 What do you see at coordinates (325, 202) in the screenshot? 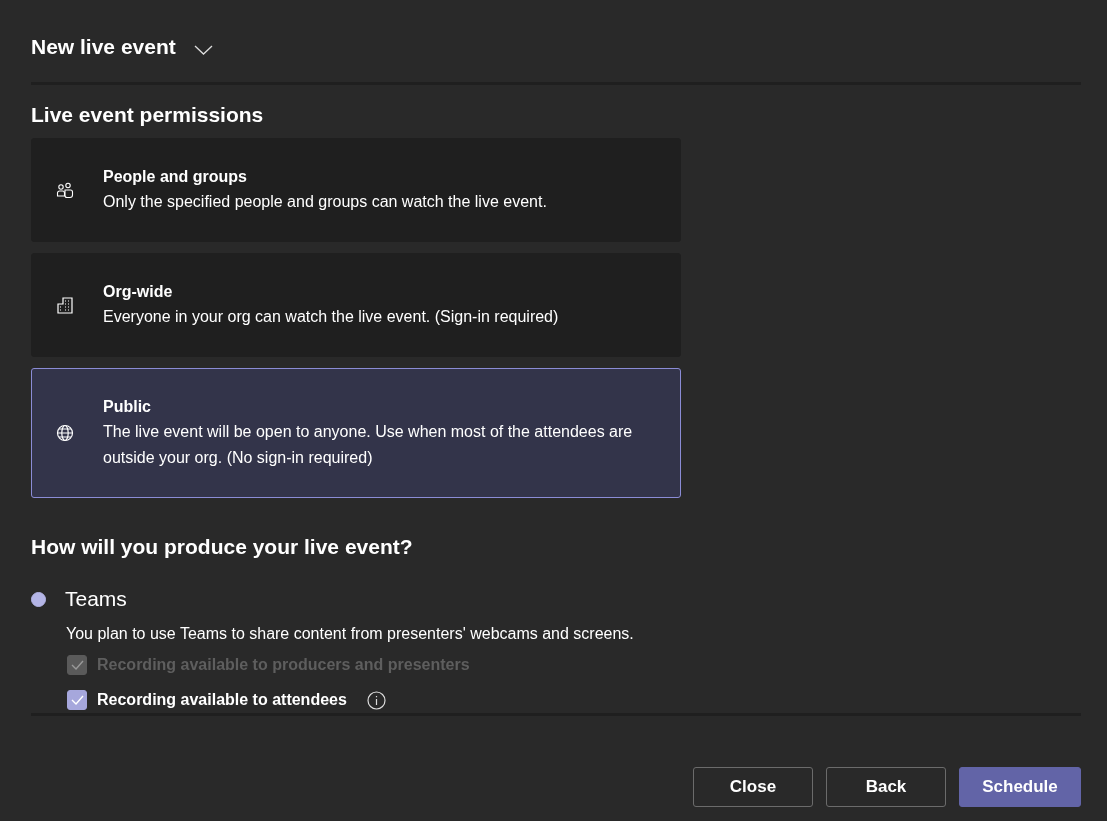
I see `option-description: Only the specified people and groups can watch the live event.` at bounding box center [325, 202].